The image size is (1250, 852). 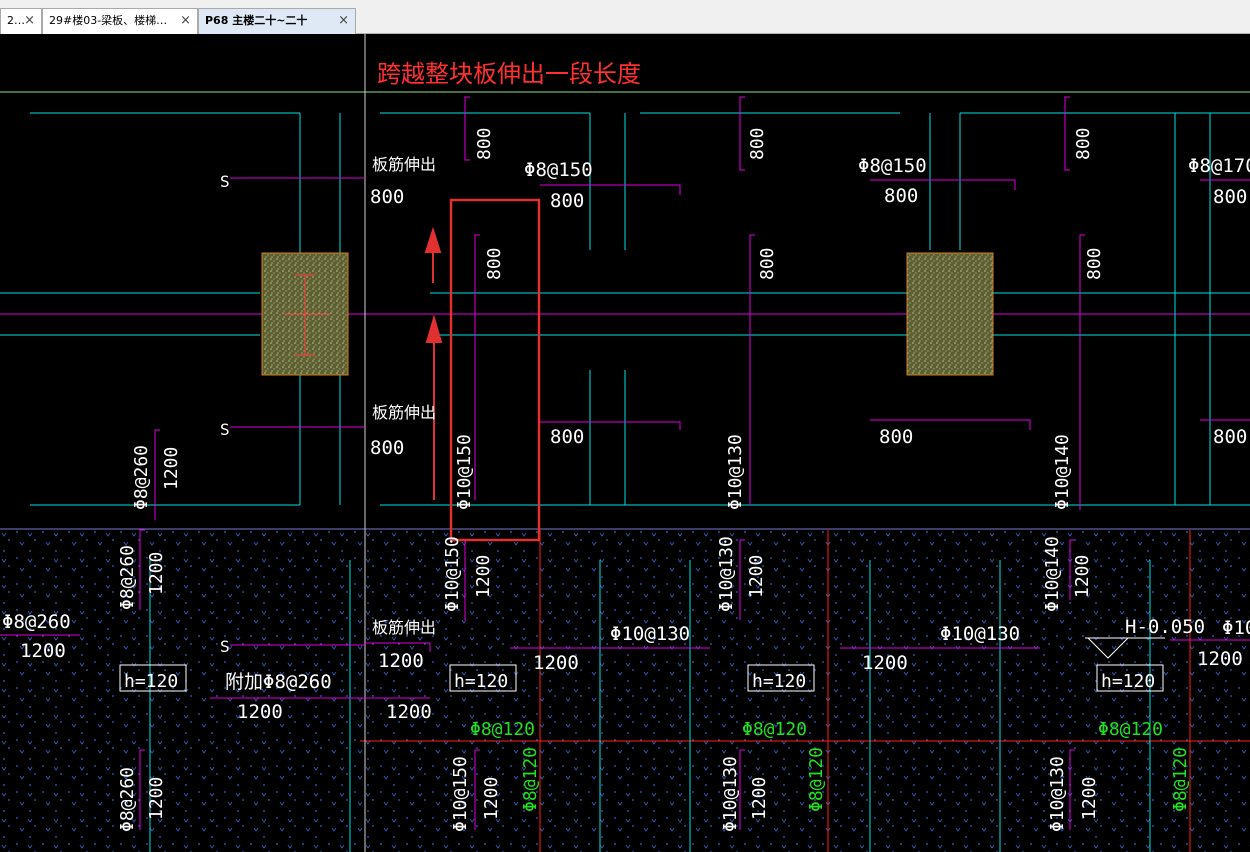 What do you see at coordinates (36, 622) in the screenshot?
I see `rebar-label: Φ8@260` at bounding box center [36, 622].